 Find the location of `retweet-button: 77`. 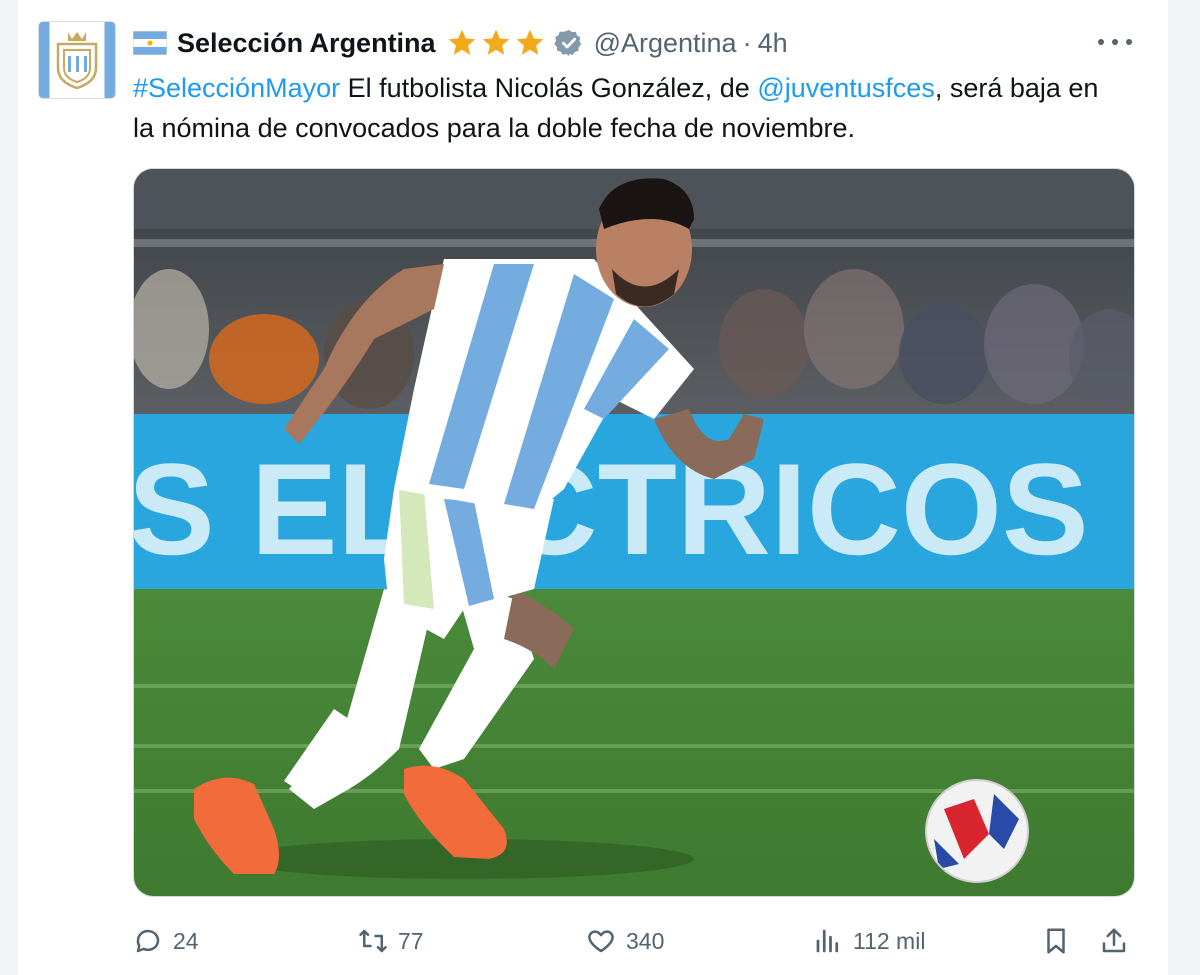

retweet-button: 77 is located at coordinates (391, 941).